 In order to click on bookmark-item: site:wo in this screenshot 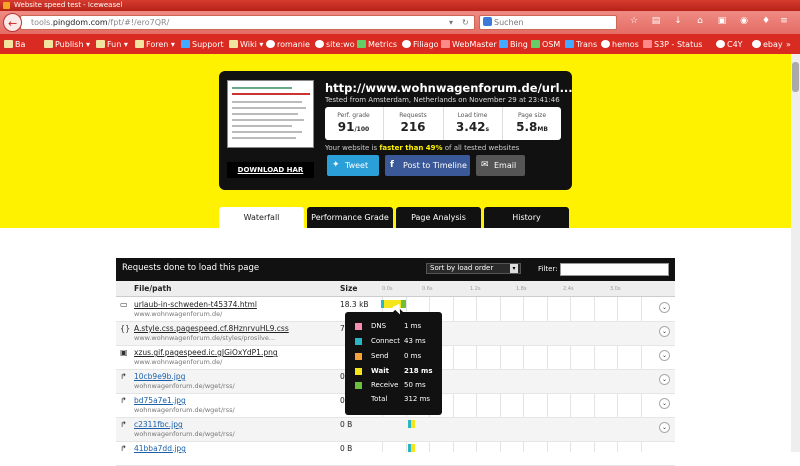, I will do `click(335, 44)`.